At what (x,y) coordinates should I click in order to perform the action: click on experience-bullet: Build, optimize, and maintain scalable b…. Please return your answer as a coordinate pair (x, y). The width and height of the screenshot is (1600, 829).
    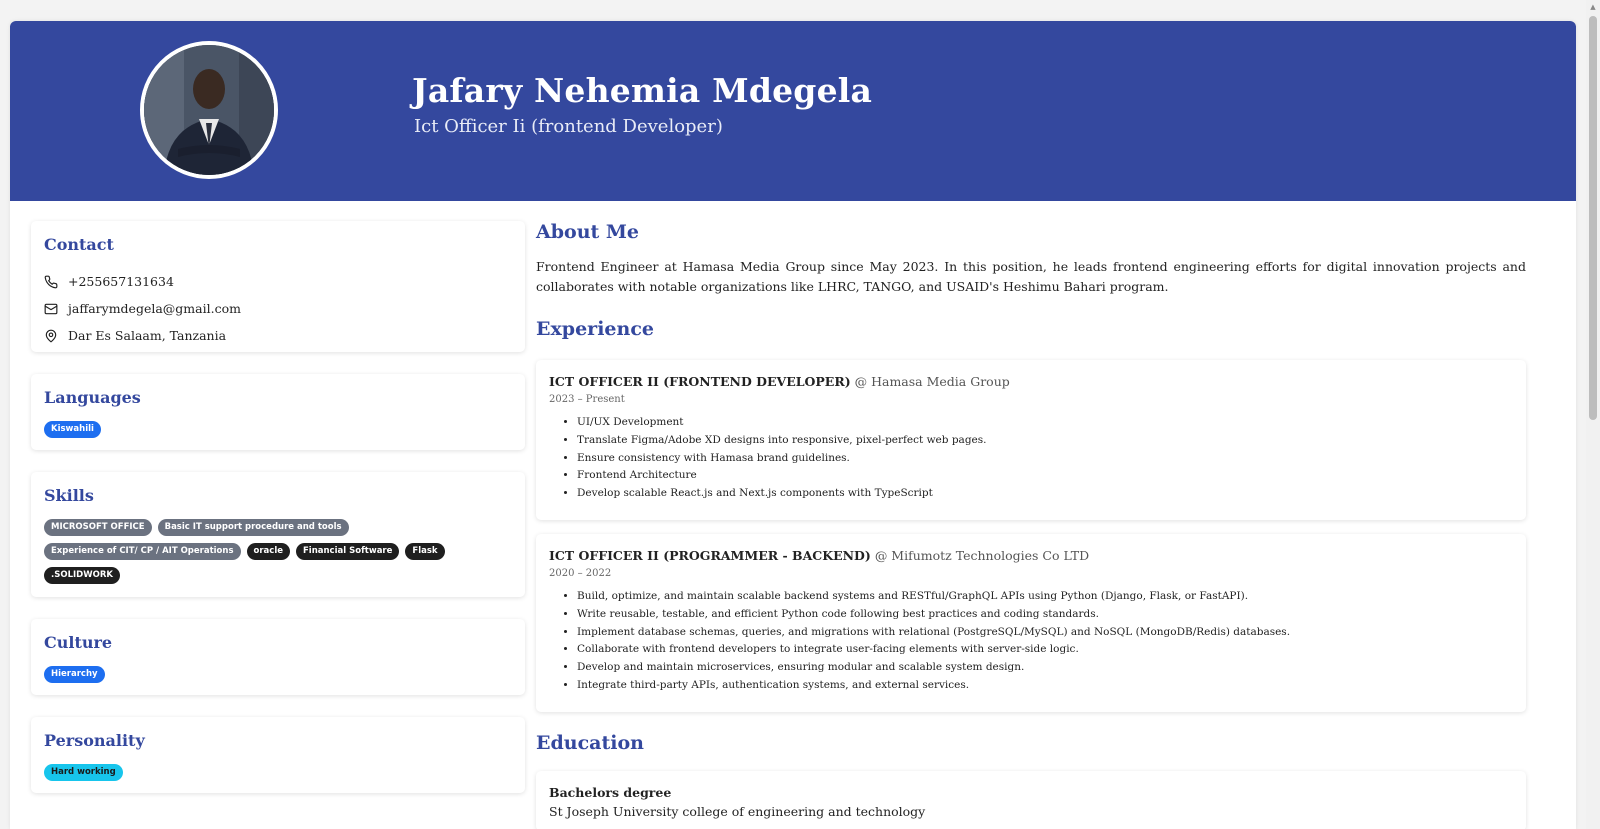
    Looking at the image, I should click on (1045, 597).